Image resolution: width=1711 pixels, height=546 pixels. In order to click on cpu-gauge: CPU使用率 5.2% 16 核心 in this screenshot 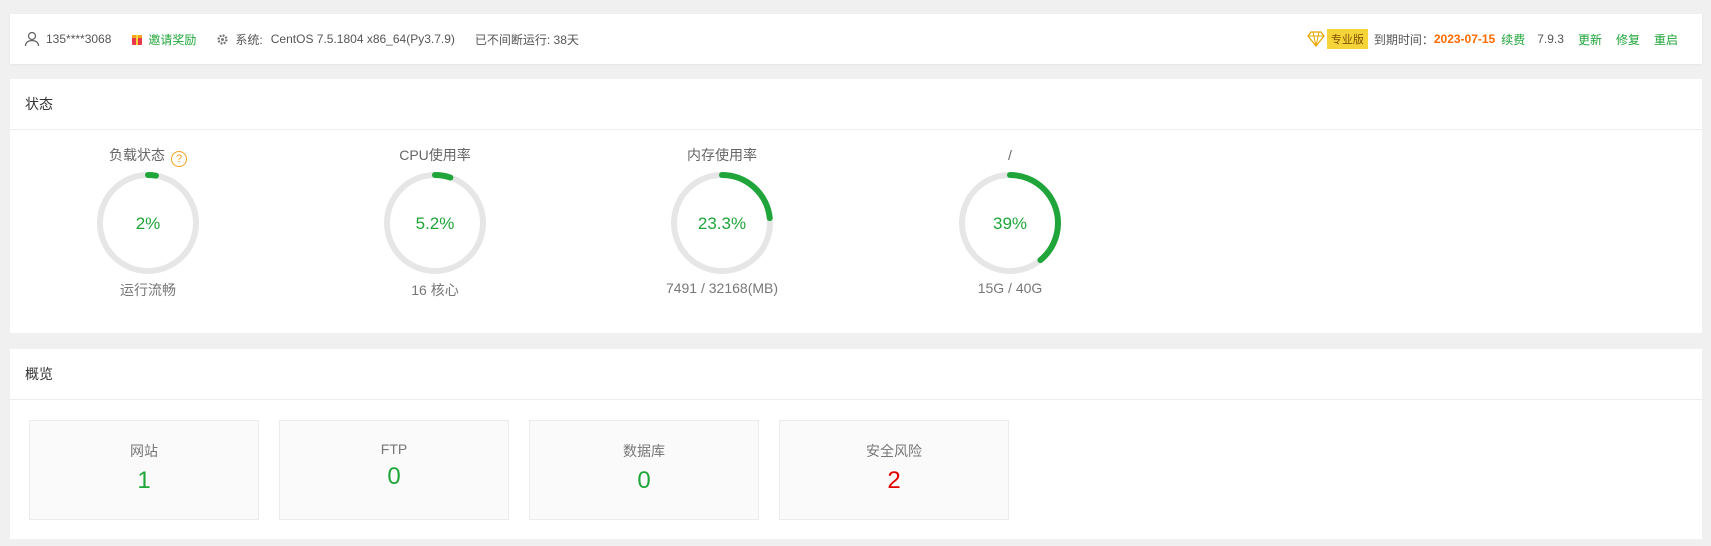, I will do `click(435, 222)`.